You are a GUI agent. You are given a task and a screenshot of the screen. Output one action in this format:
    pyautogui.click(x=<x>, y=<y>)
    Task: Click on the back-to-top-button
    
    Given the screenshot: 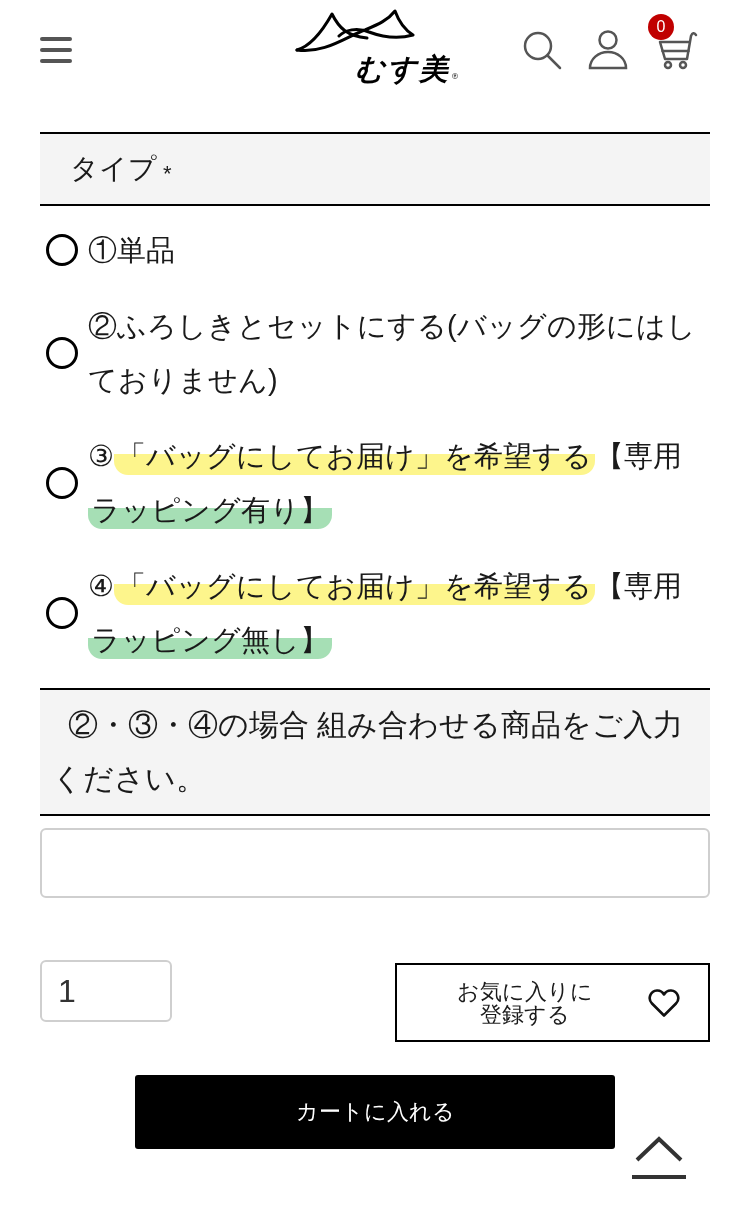 What is the action you would take?
    pyautogui.click(x=659, y=1157)
    